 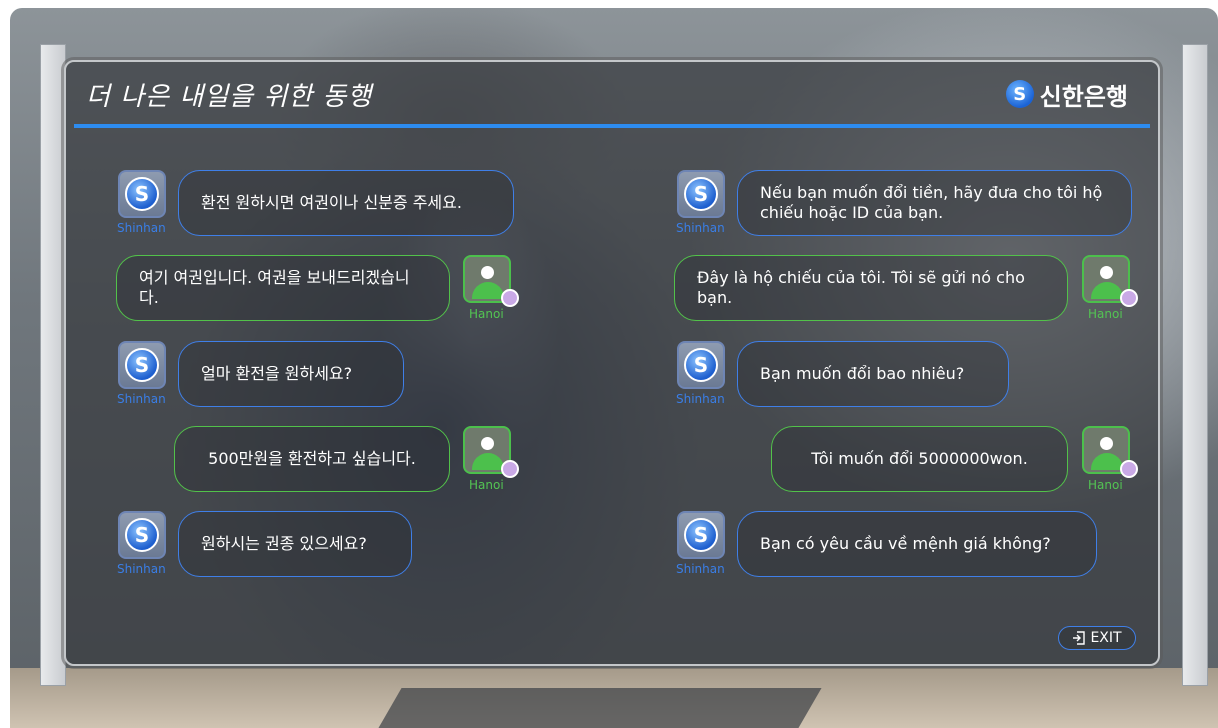 I want to click on message-bubble: 얼마 환전을 원하세요?, so click(x=291, y=374).